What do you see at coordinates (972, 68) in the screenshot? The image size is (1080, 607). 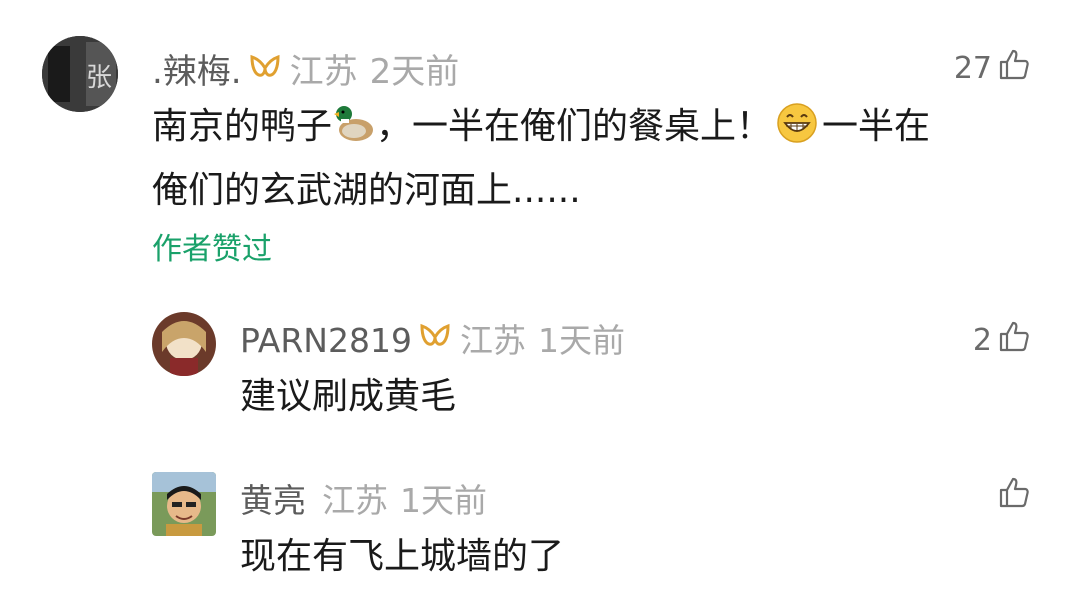 I see `like-count: 27` at bounding box center [972, 68].